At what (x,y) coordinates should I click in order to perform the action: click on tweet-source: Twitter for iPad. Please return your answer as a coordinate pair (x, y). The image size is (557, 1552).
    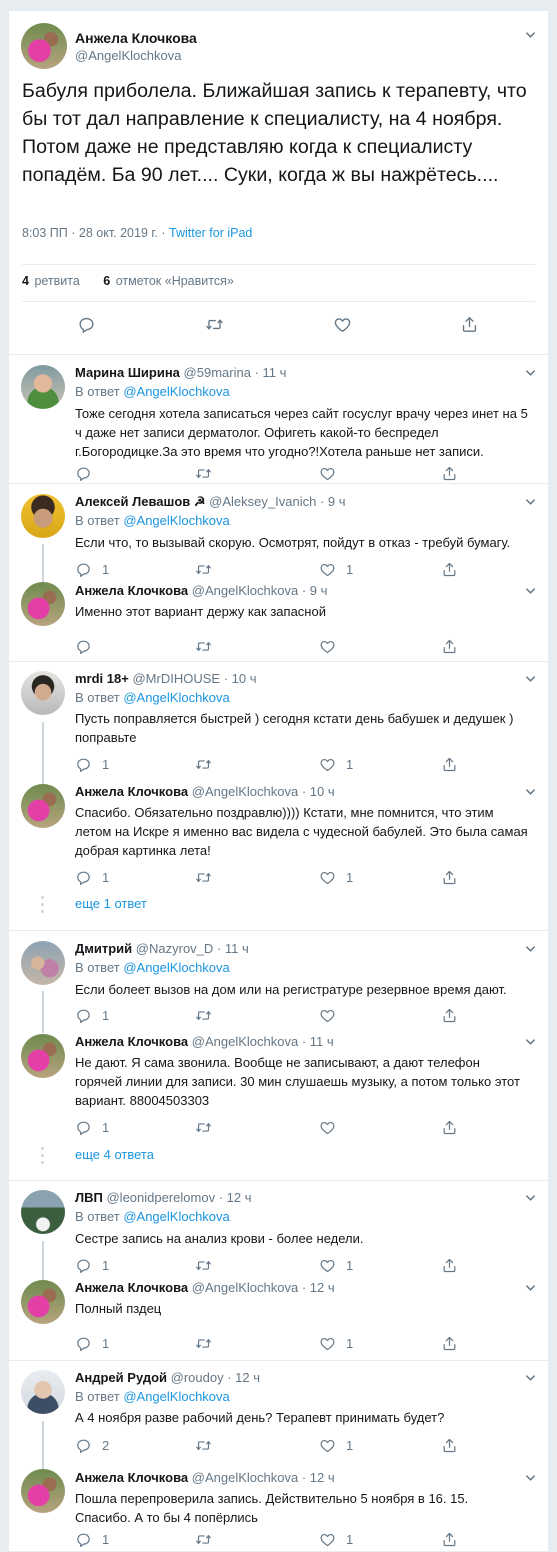
    Looking at the image, I should click on (210, 233).